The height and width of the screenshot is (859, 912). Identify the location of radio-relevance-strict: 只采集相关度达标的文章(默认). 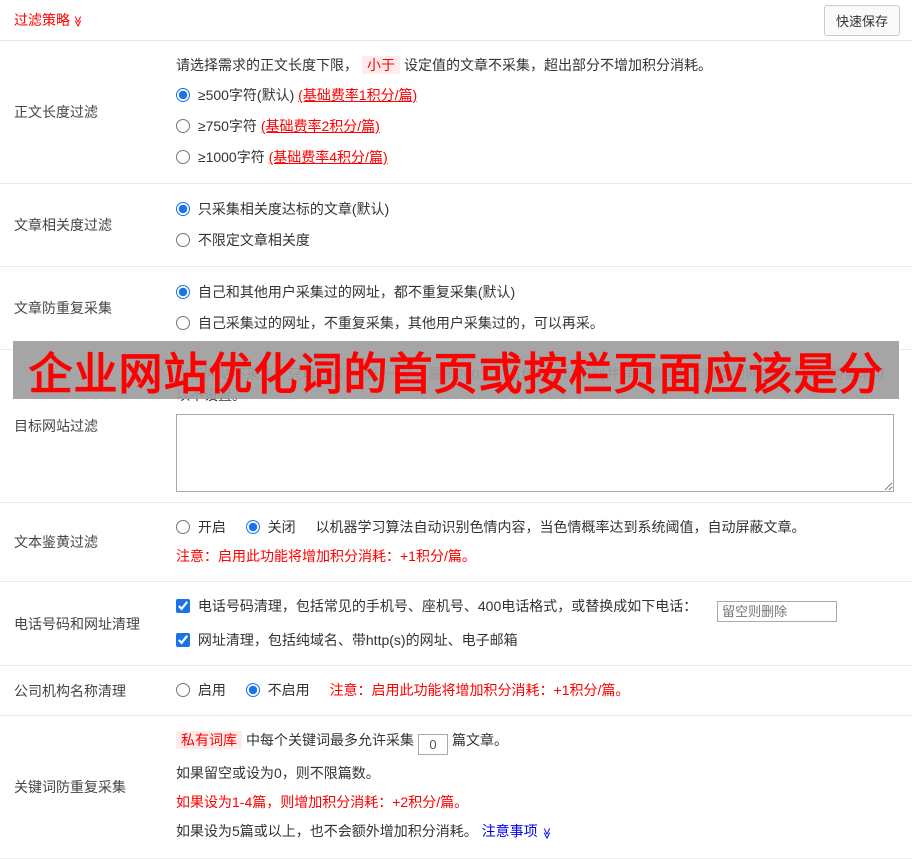
(537, 209).